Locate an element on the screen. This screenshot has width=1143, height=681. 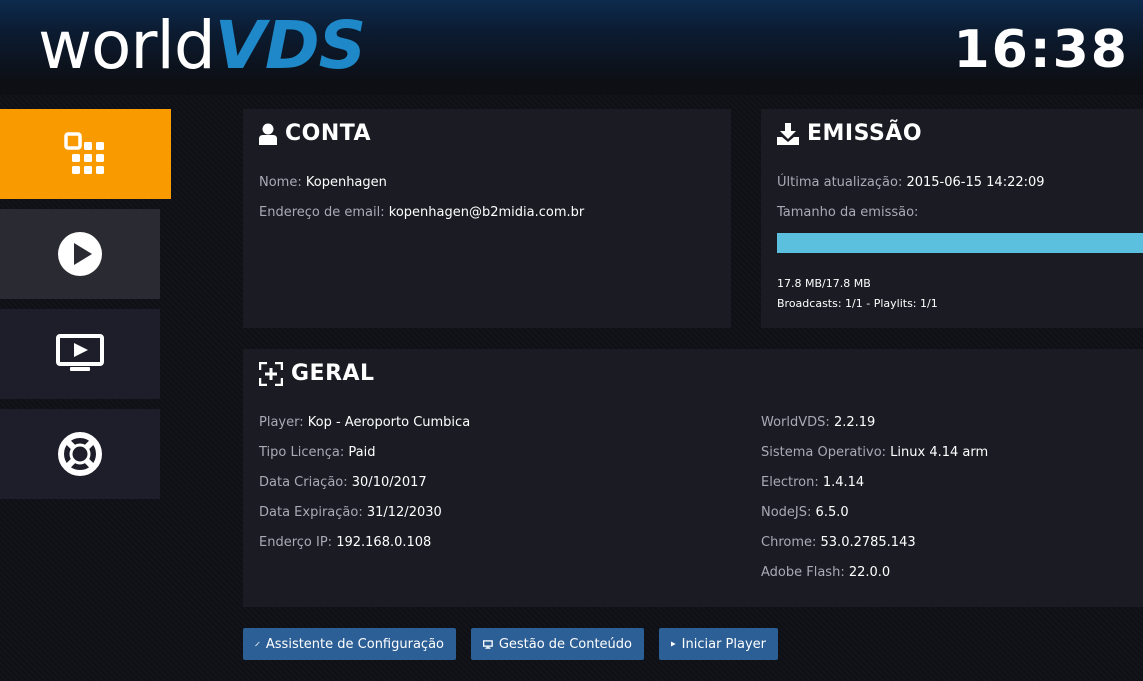
start-player-button: Iniciar Player is located at coordinates (718, 644).